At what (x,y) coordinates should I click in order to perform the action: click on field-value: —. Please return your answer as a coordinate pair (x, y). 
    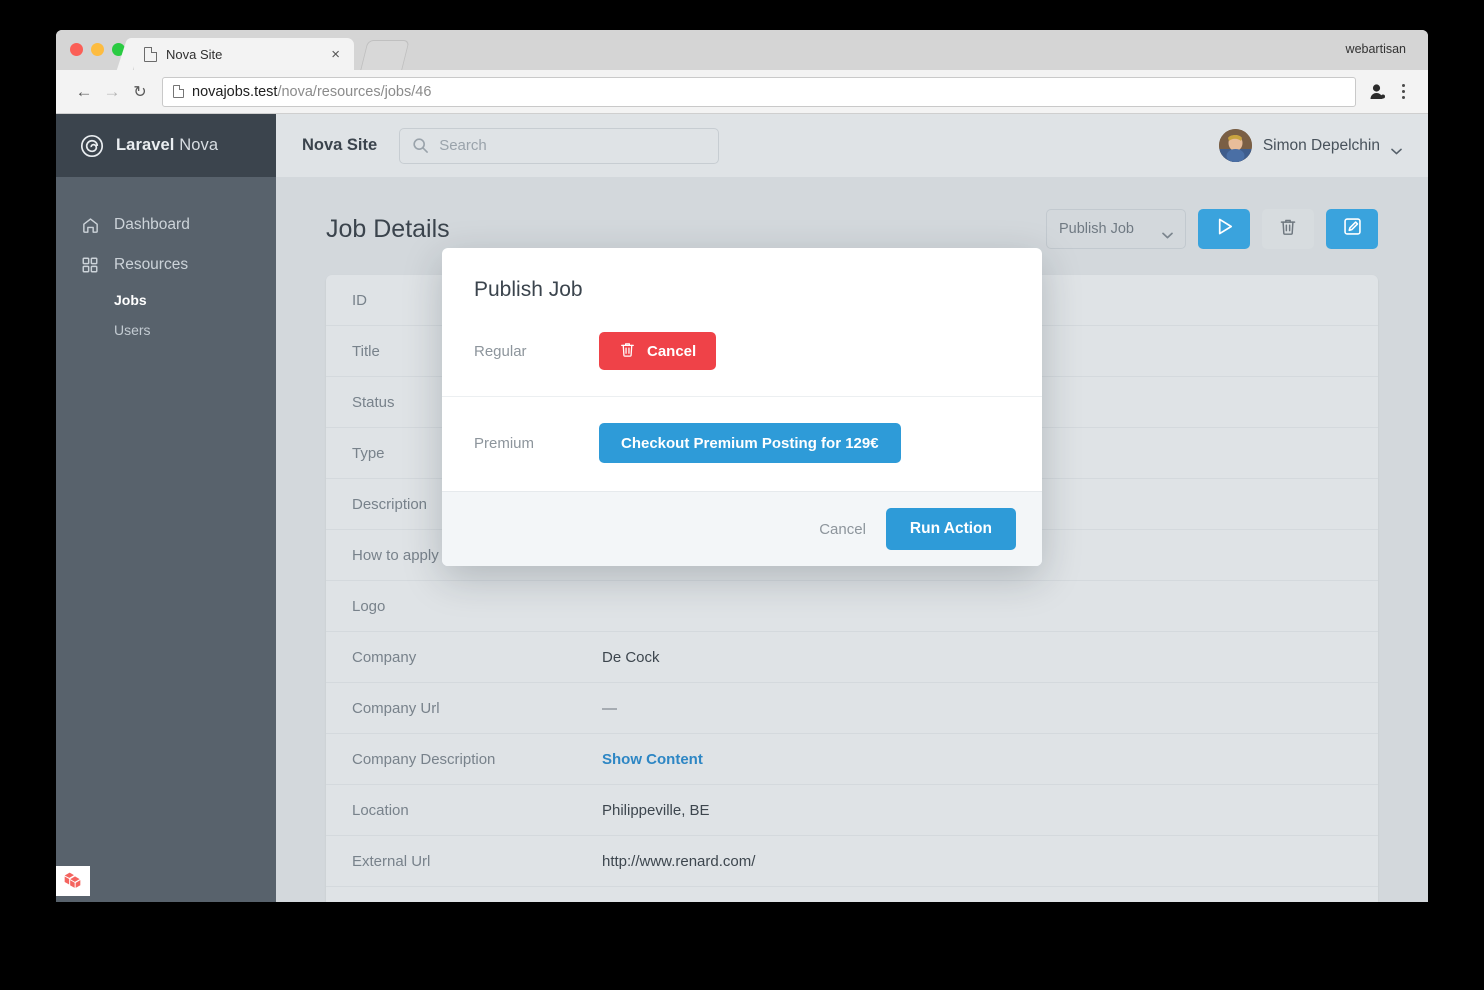
    Looking at the image, I should click on (609, 708).